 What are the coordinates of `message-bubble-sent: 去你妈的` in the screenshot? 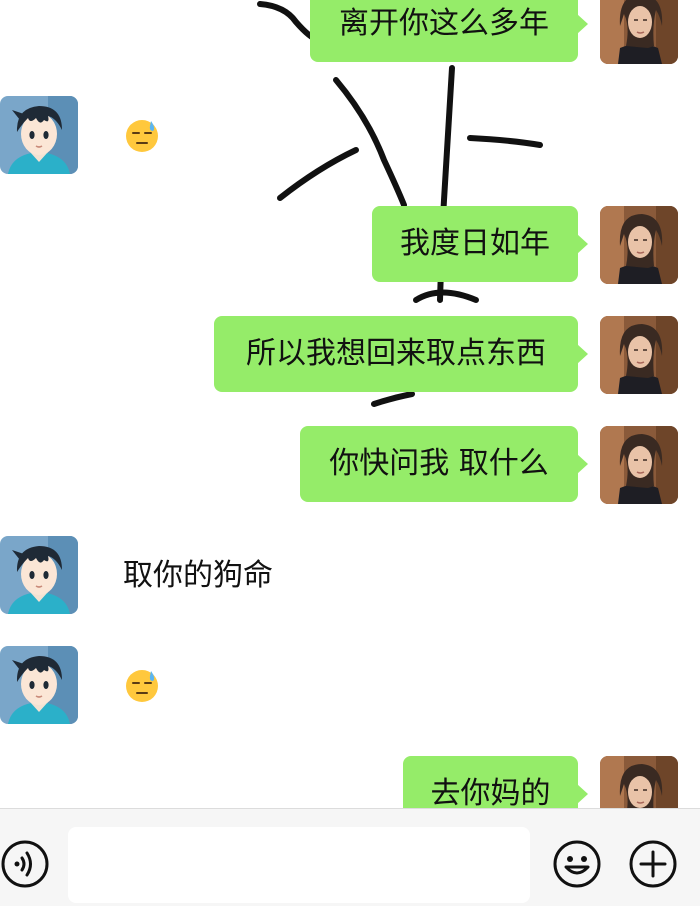 It's located at (495, 782).